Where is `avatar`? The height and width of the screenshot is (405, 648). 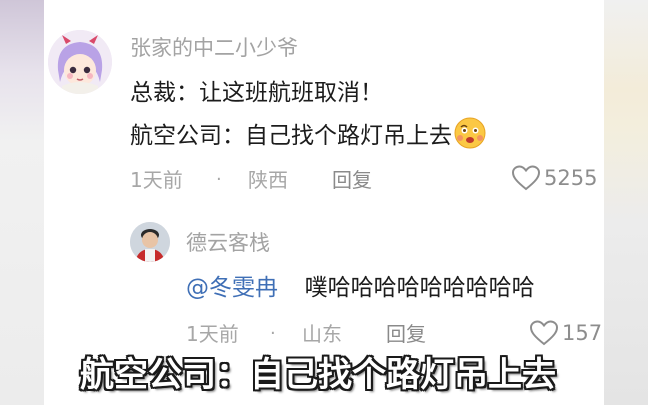 avatar is located at coordinates (80, 62).